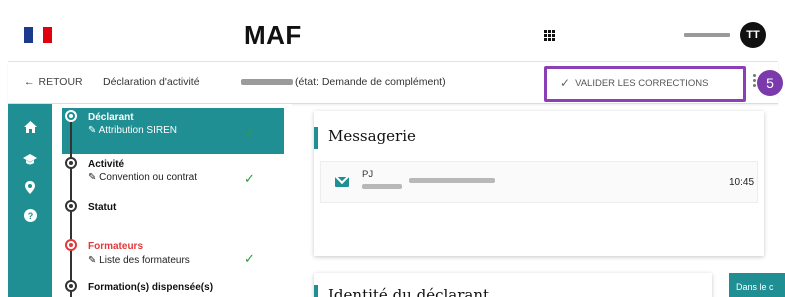 This screenshot has height=297, width=785. What do you see at coordinates (115, 246) in the screenshot?
I see `step-title-formateurs: Formateurs` at bounding box center [115, 246].